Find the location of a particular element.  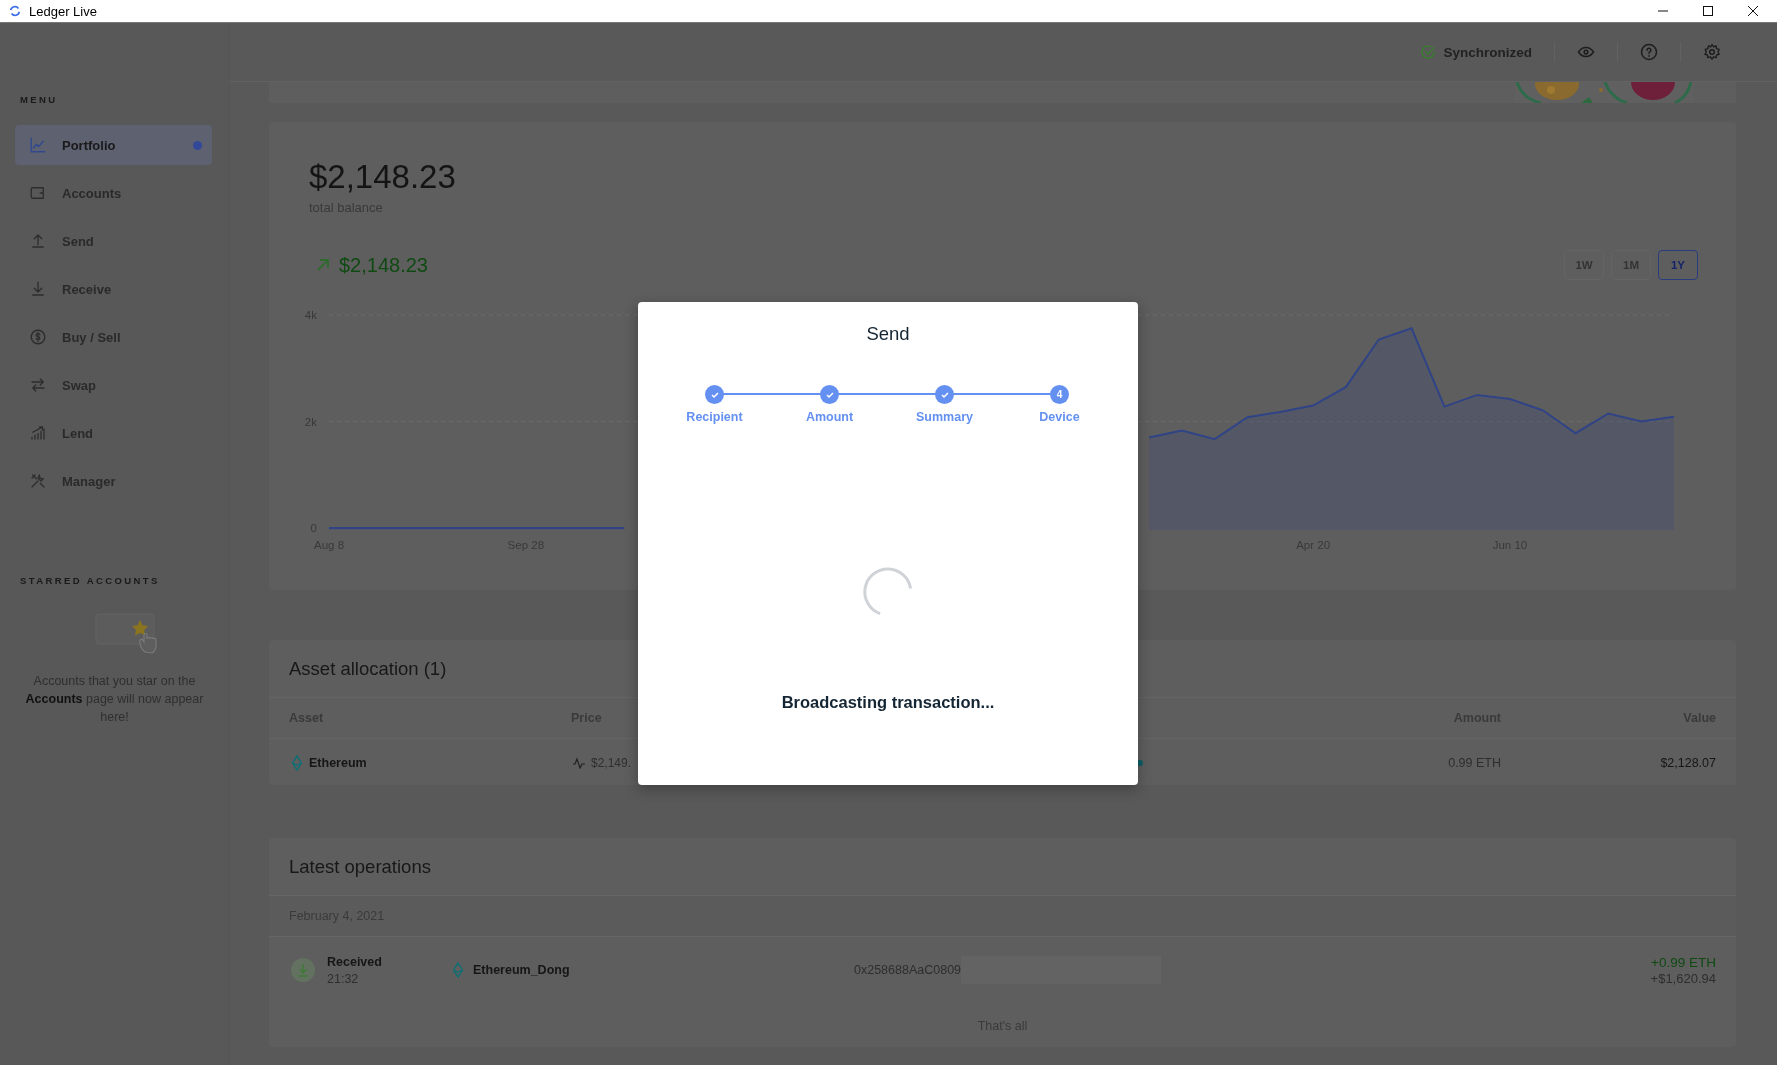

section-title: Latest operations is located at coordinates (360, 867).